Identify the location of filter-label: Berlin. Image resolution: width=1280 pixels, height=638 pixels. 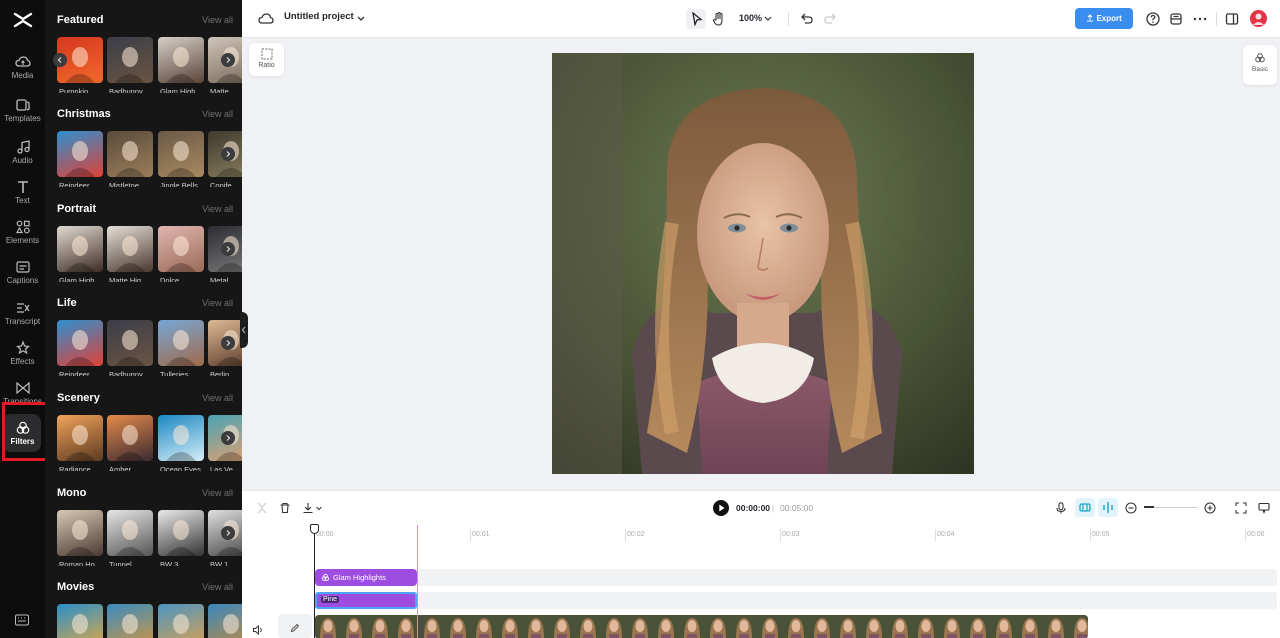
(220, 373).